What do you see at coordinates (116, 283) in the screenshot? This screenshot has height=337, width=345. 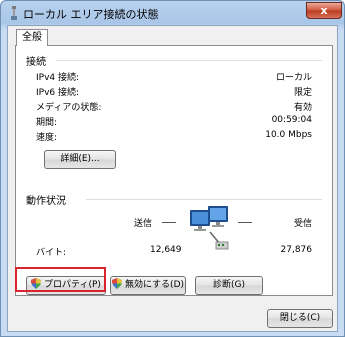 I see `uac-shield-icon` at bounding box center [116, 283].